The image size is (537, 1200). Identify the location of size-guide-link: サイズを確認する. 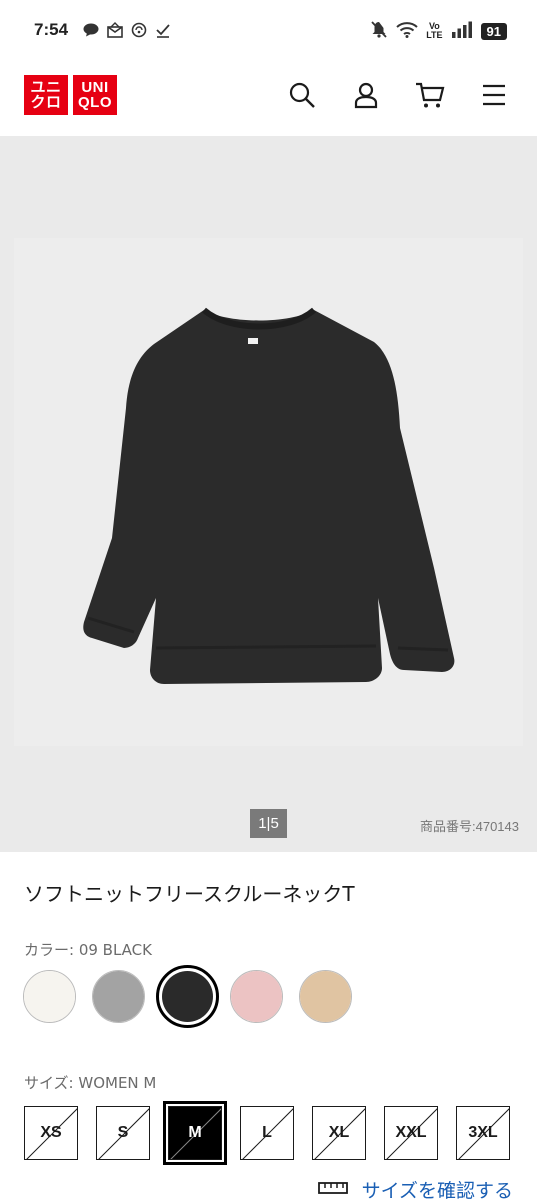
(415, 1188).